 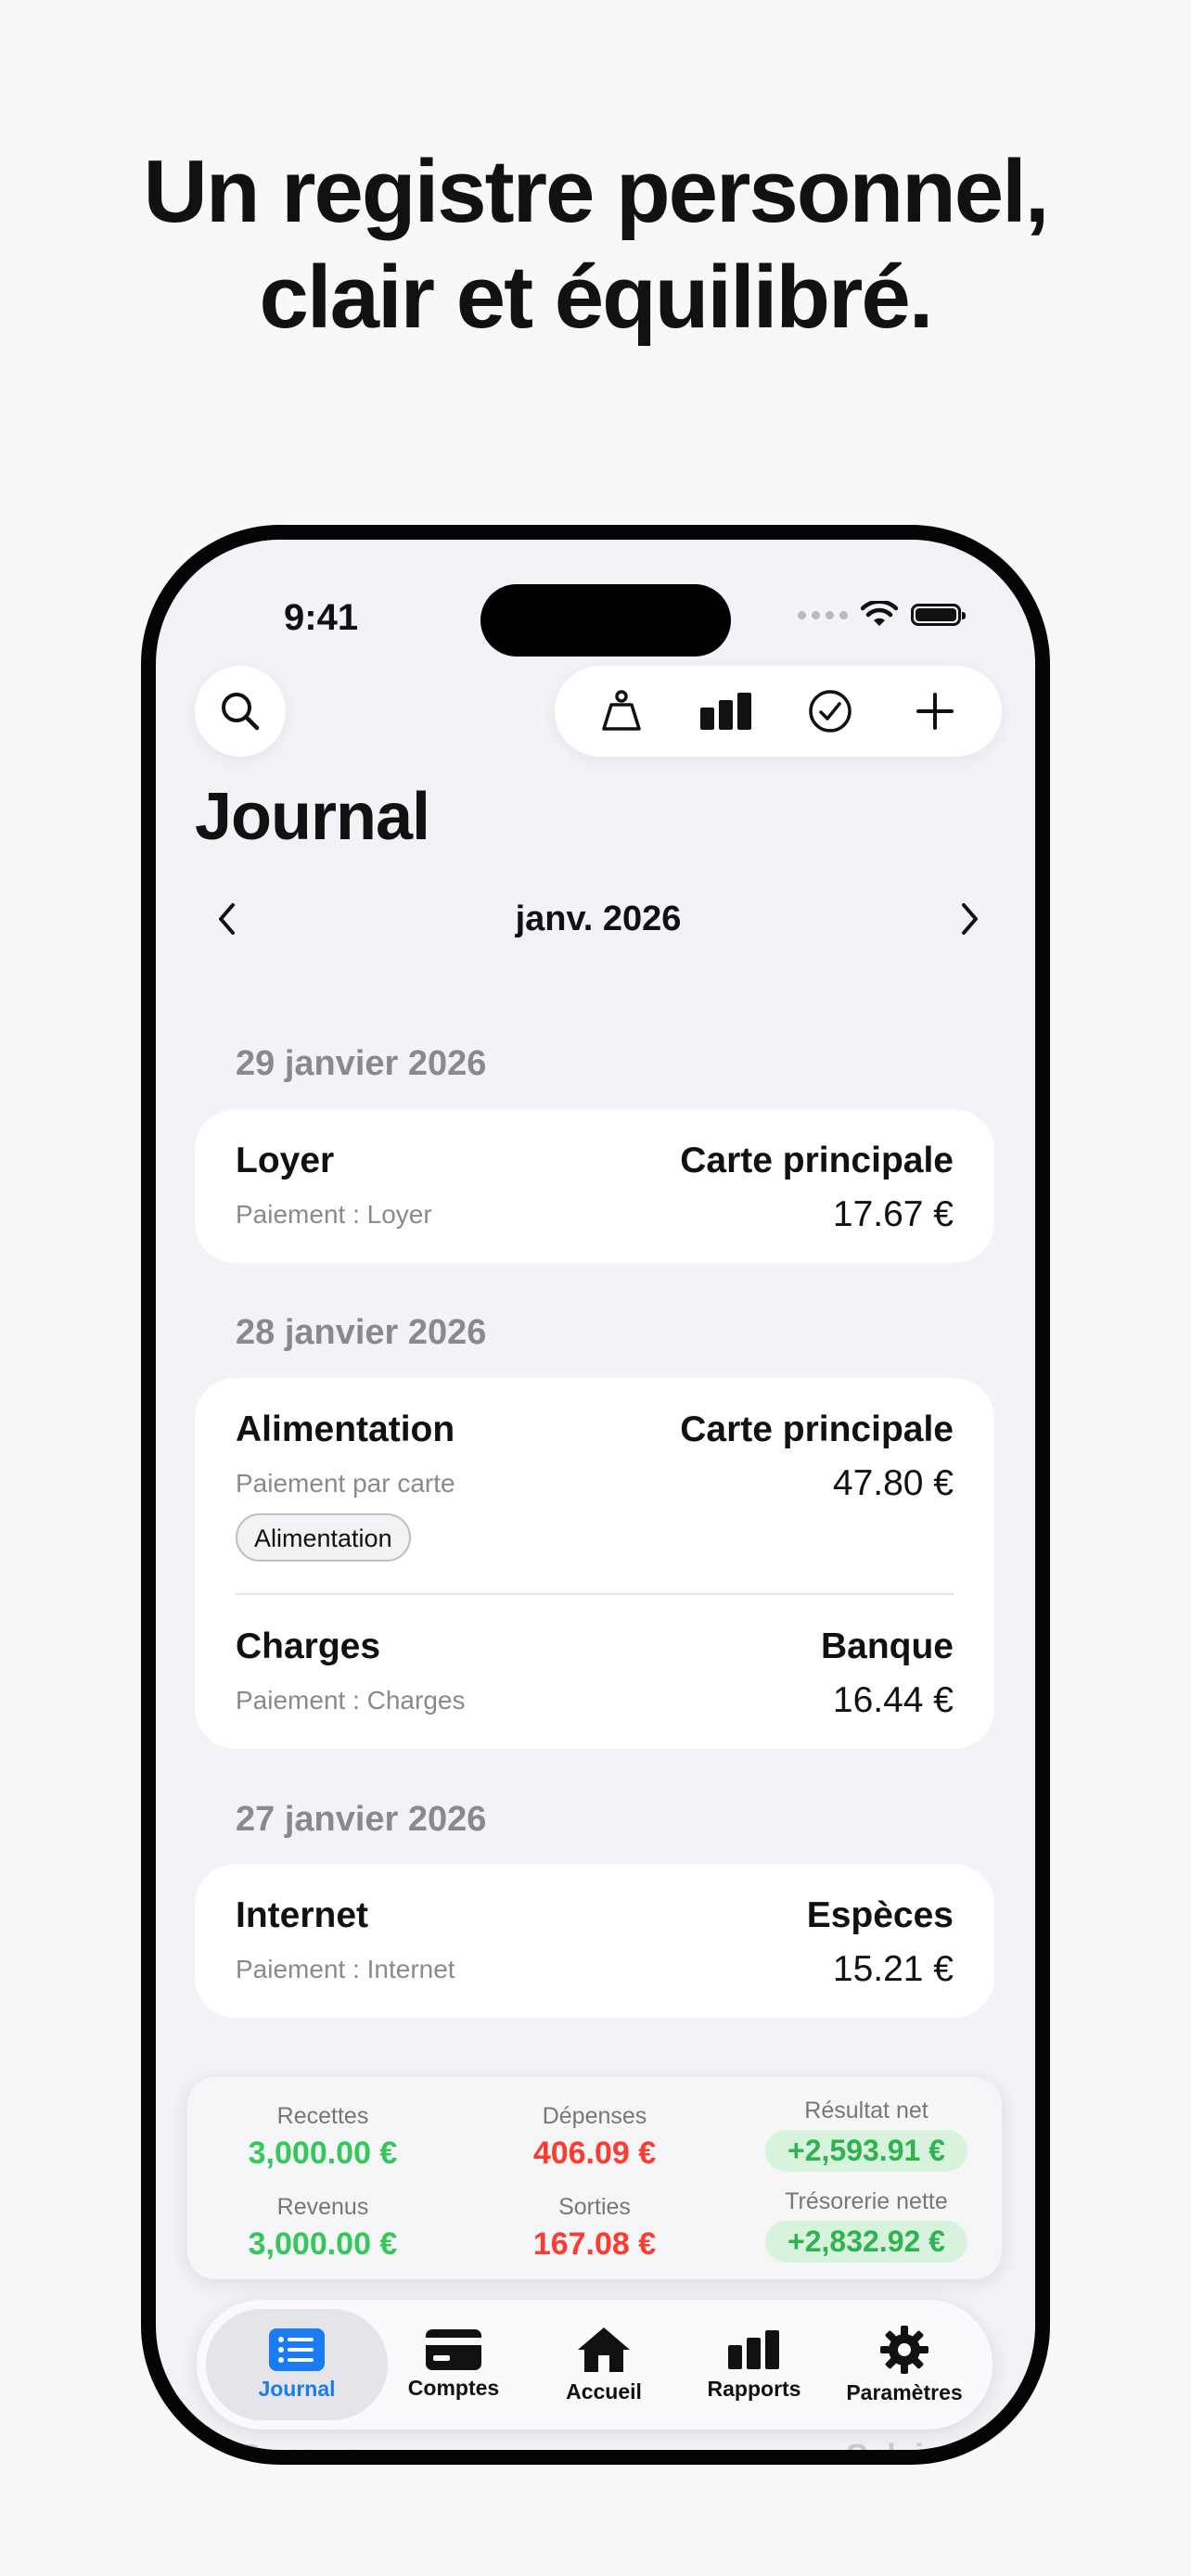 What do you see at coordinates (594, 2244) in the screenshot?
I see `summary-value: 167.08 €` at bounding box center [594, 2244].